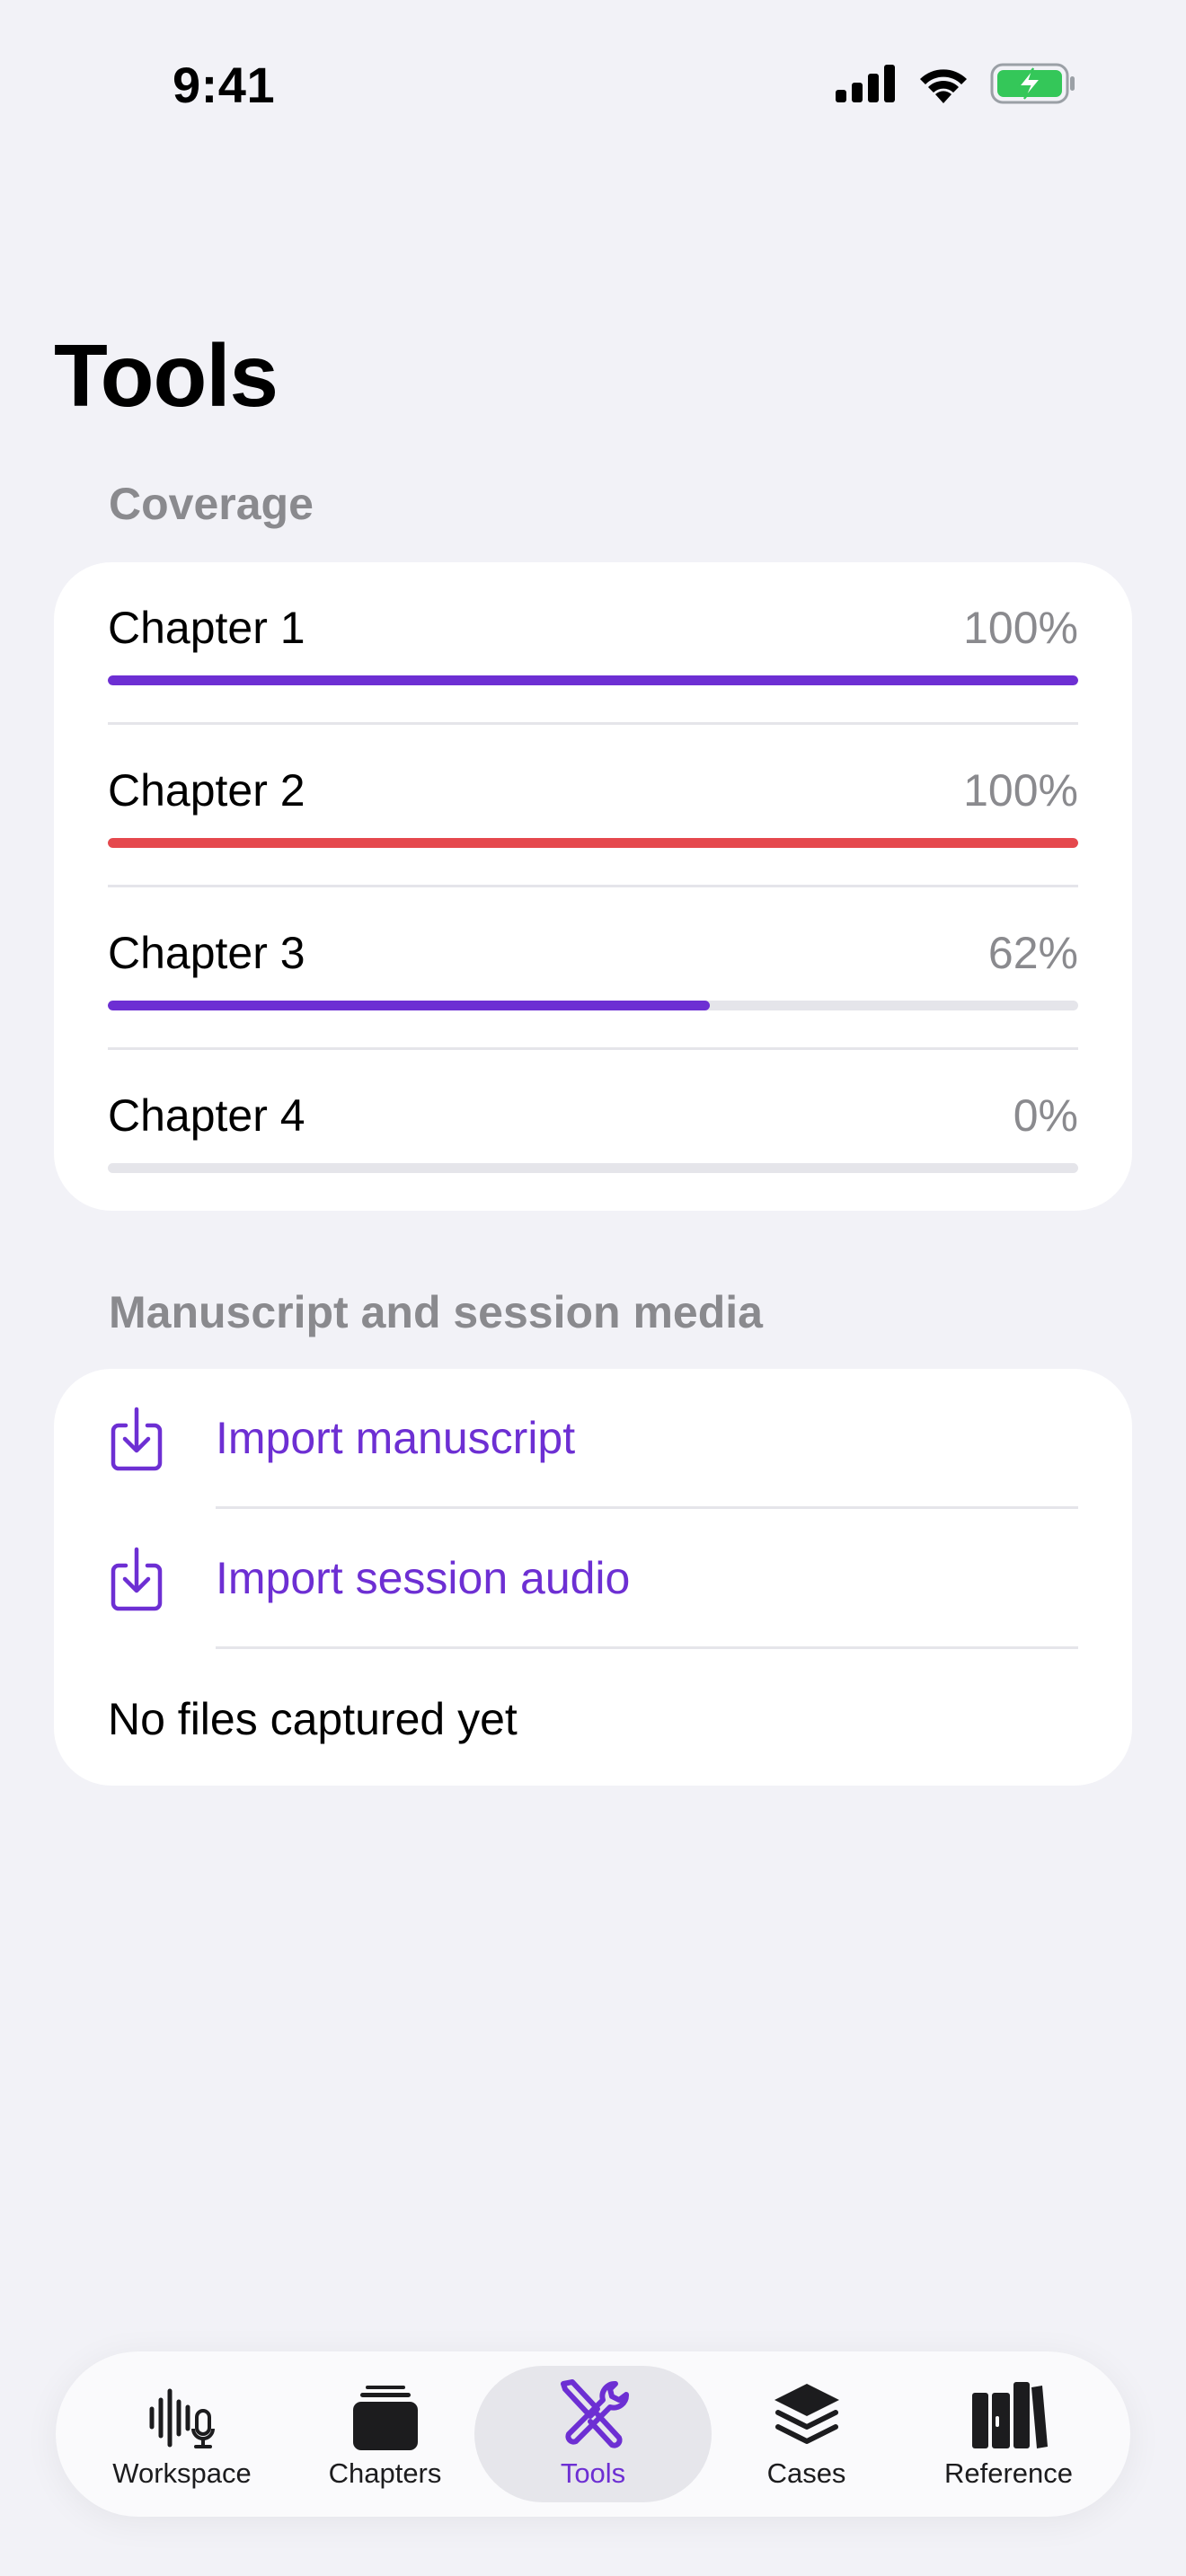  What do you see at coordinates (806, 2473) in the screenshot?
I see `tab-cases-label: Cases` at bounding box center [806, 2473].